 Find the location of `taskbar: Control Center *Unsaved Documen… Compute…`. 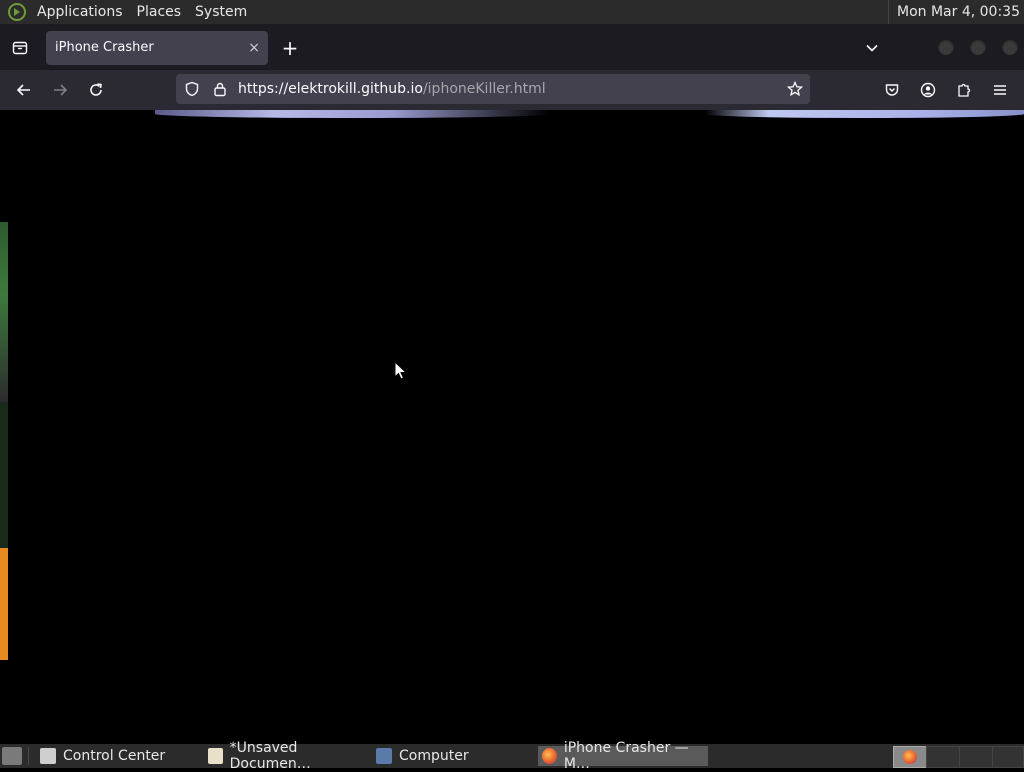

taskbar: Control Center *Unsaved Documen… Compute… is located at coordinates (512, 756).